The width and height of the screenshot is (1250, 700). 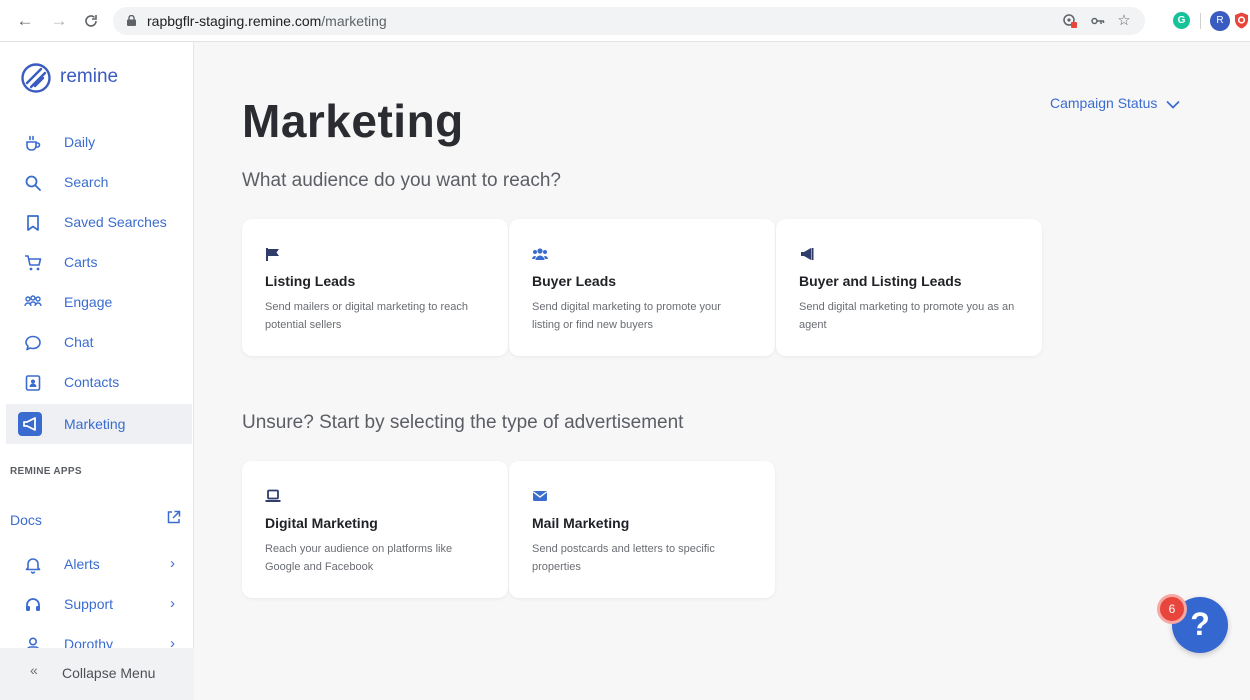 I want to click on location-blocked-icon, so click(x=1070, y=21).